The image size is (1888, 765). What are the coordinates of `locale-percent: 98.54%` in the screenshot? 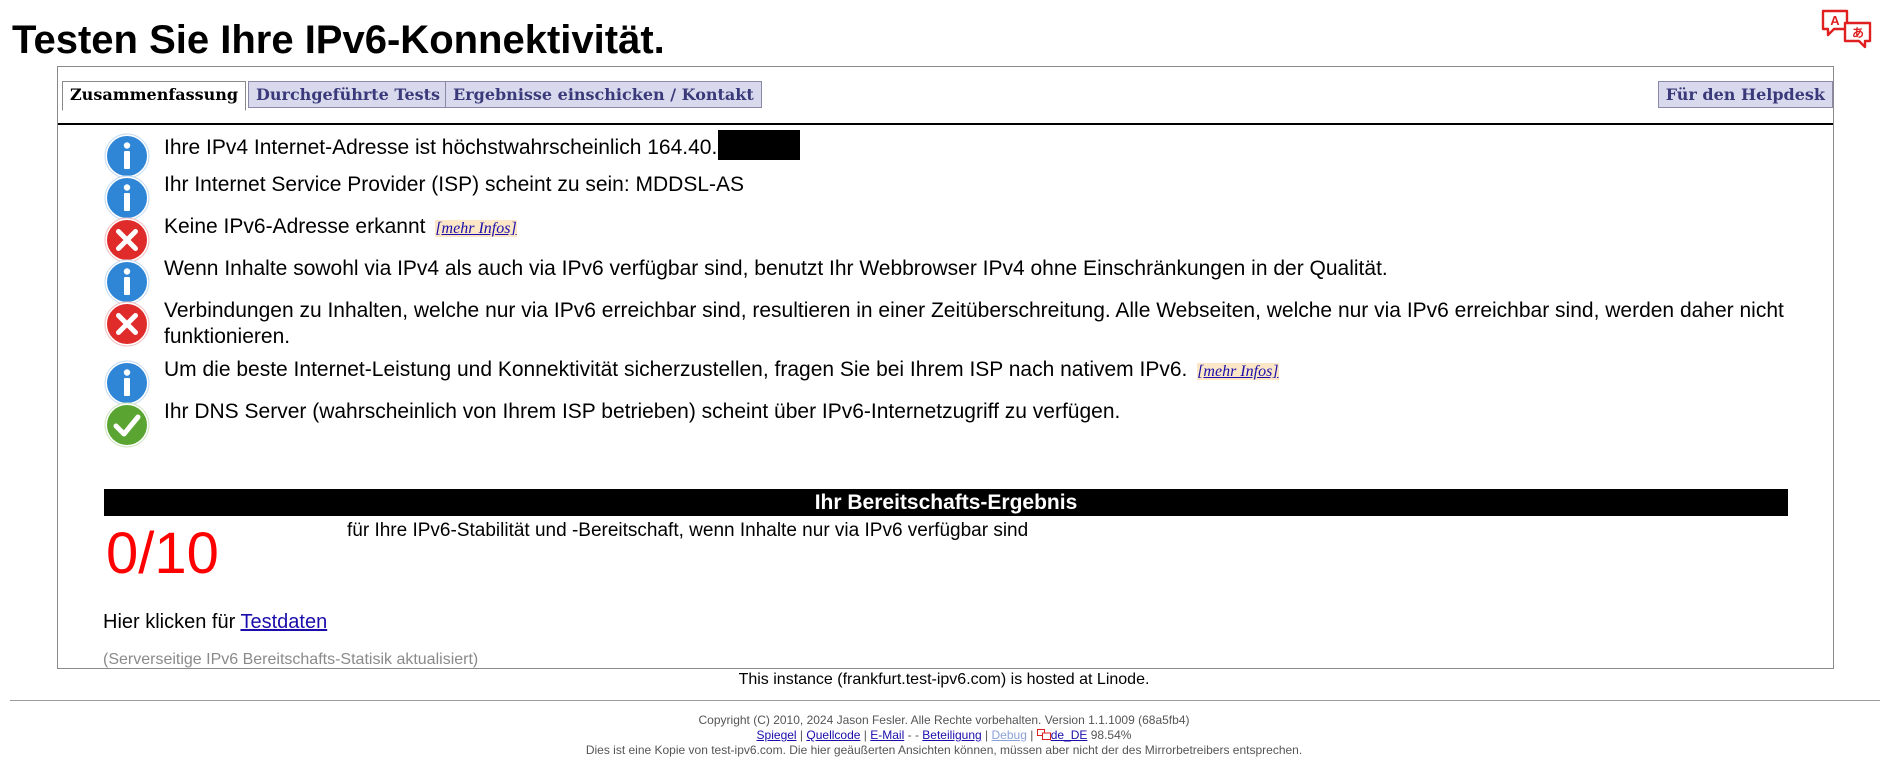 It's located at (1111, 735).